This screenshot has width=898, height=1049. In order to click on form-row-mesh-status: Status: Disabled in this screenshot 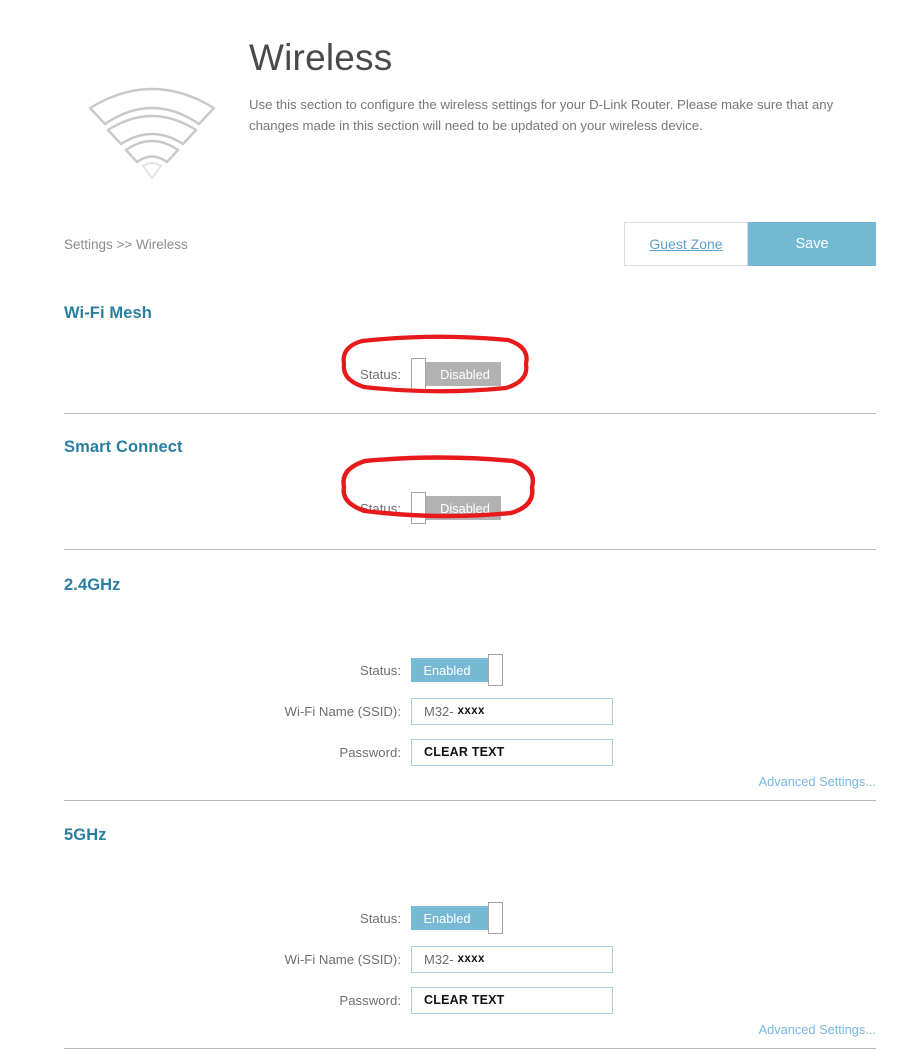, I will do `click(470, 374)`.